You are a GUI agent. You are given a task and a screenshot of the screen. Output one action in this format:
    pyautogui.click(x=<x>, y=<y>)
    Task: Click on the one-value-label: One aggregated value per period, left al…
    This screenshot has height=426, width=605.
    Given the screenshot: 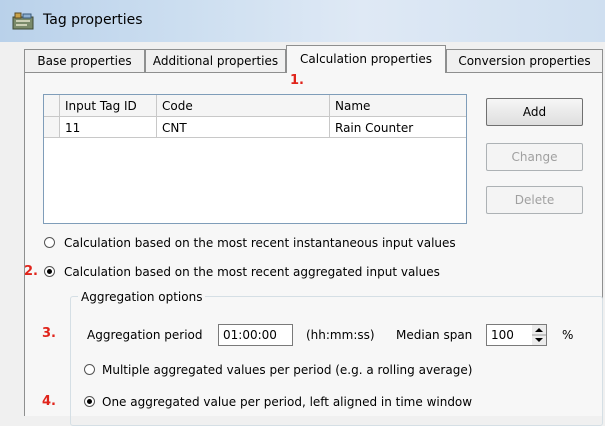 What is the action you would take?
    pyautogui.click(x=287, y=402)
    